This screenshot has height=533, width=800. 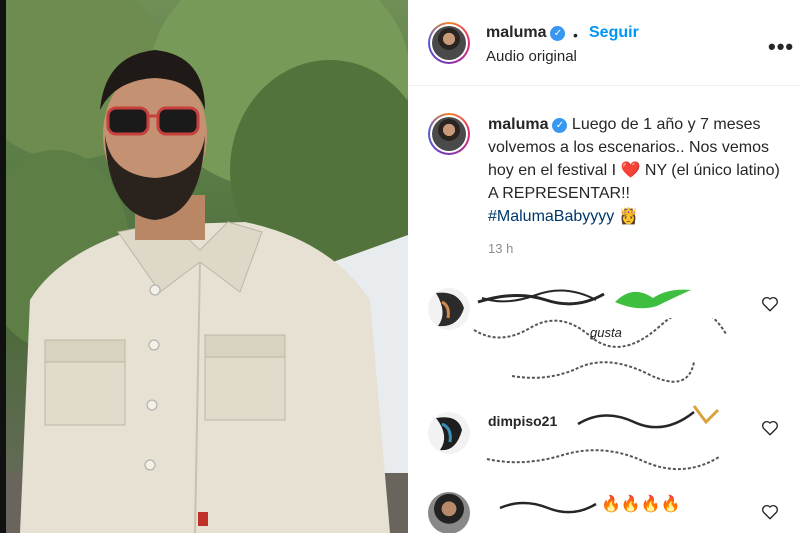 I want to click on green-leaf-emoji, so click(x=653, y=299).